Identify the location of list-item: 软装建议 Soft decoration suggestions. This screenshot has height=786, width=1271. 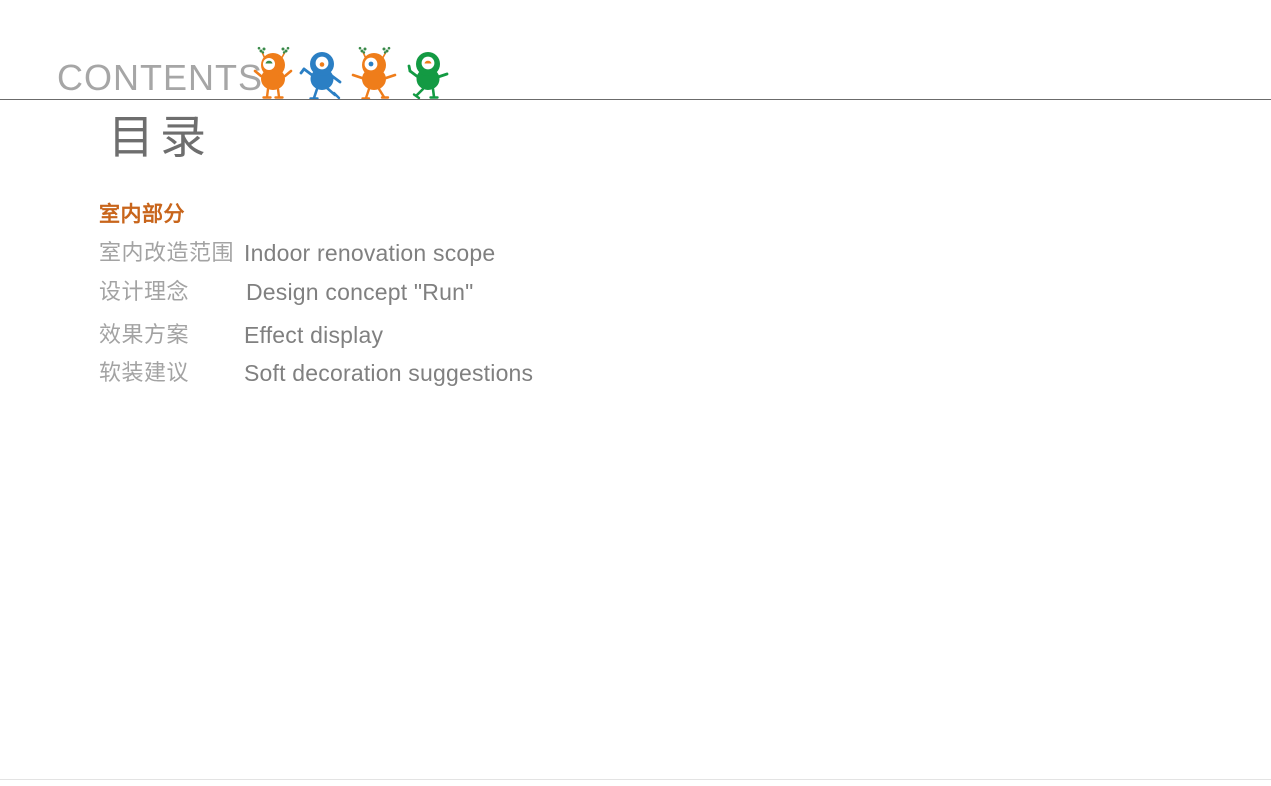
(316, 375).